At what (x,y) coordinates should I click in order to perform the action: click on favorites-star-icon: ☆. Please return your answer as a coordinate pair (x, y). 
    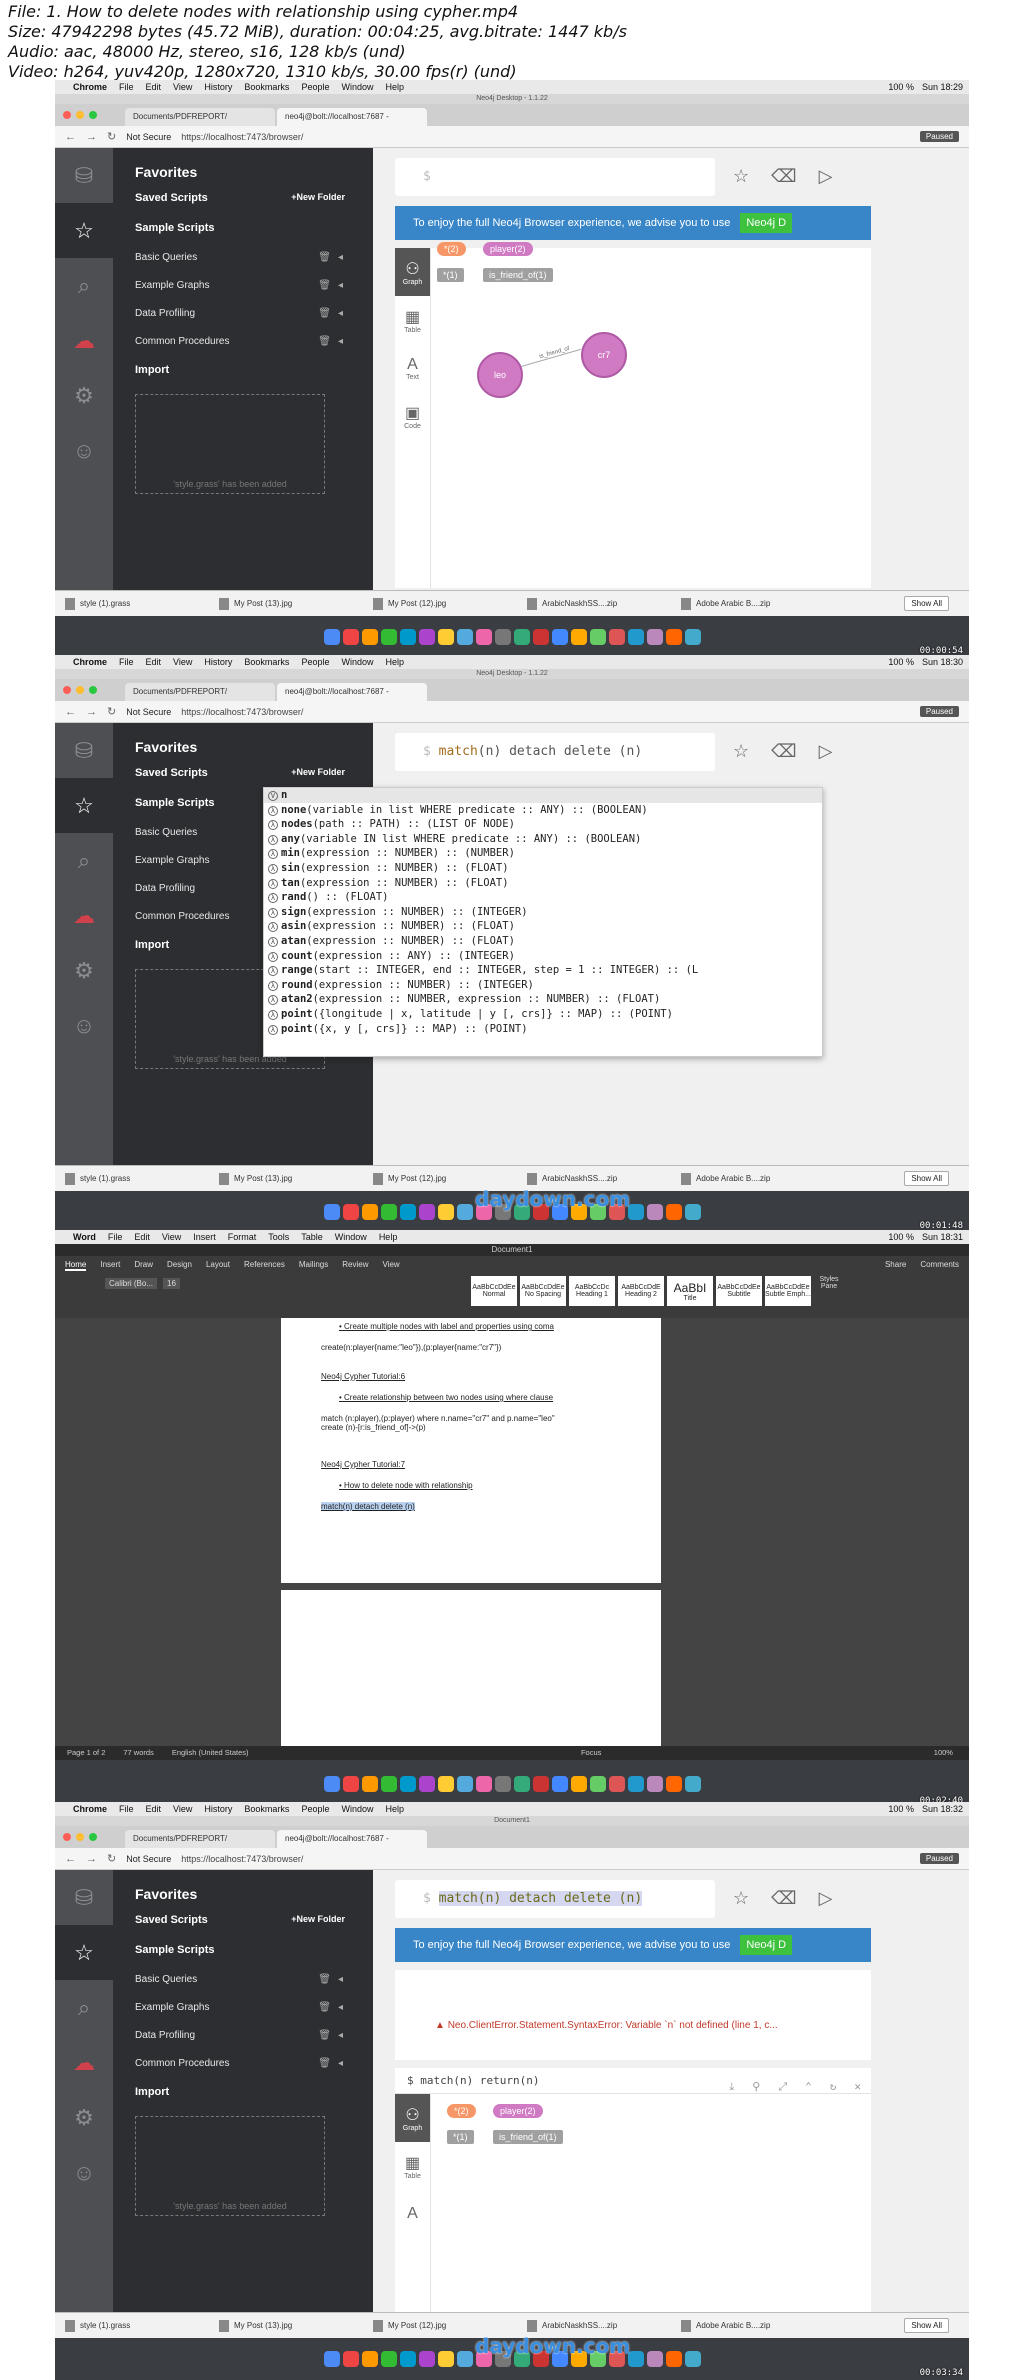
    Looking at the image, I should click on (84, 805).